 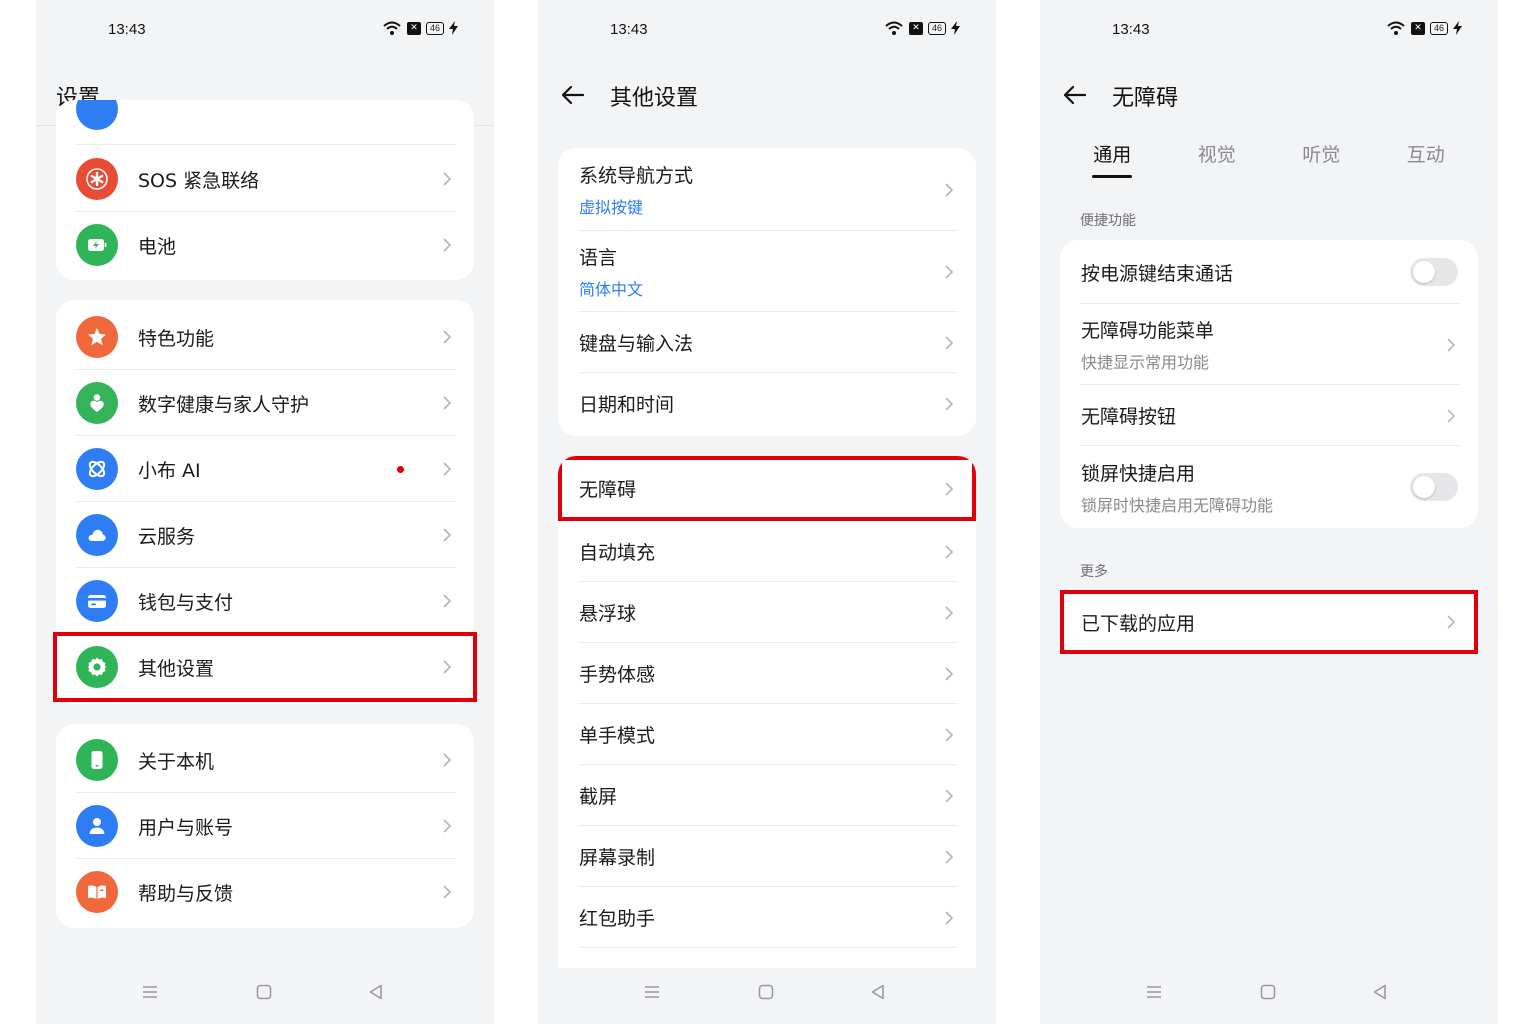 What do you see at coordinates (767, 403) in the screenshot?
I see `item-date-time: 日期和时间` at bounding box center [767, 403].